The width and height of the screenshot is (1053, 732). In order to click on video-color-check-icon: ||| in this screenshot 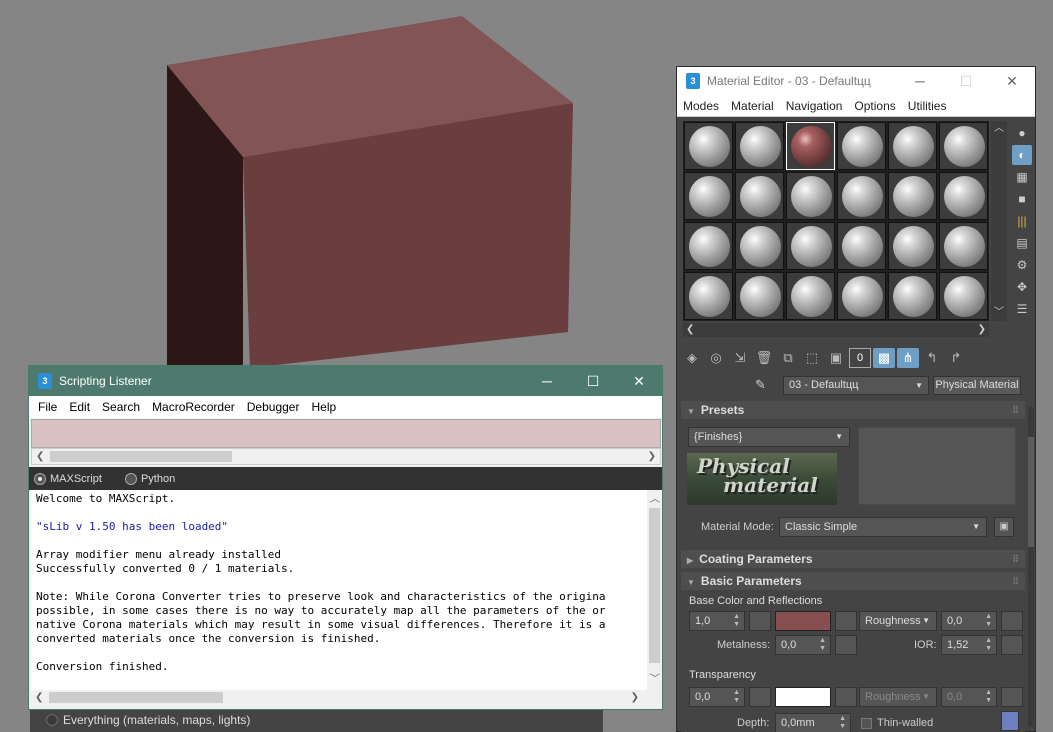, I will do `click(1022, 221)`.